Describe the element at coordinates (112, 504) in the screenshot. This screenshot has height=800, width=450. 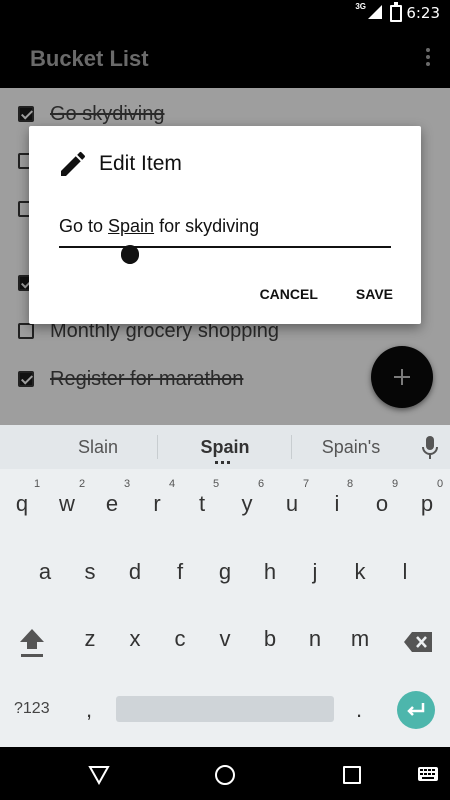
I see `key-e: e` at that location.